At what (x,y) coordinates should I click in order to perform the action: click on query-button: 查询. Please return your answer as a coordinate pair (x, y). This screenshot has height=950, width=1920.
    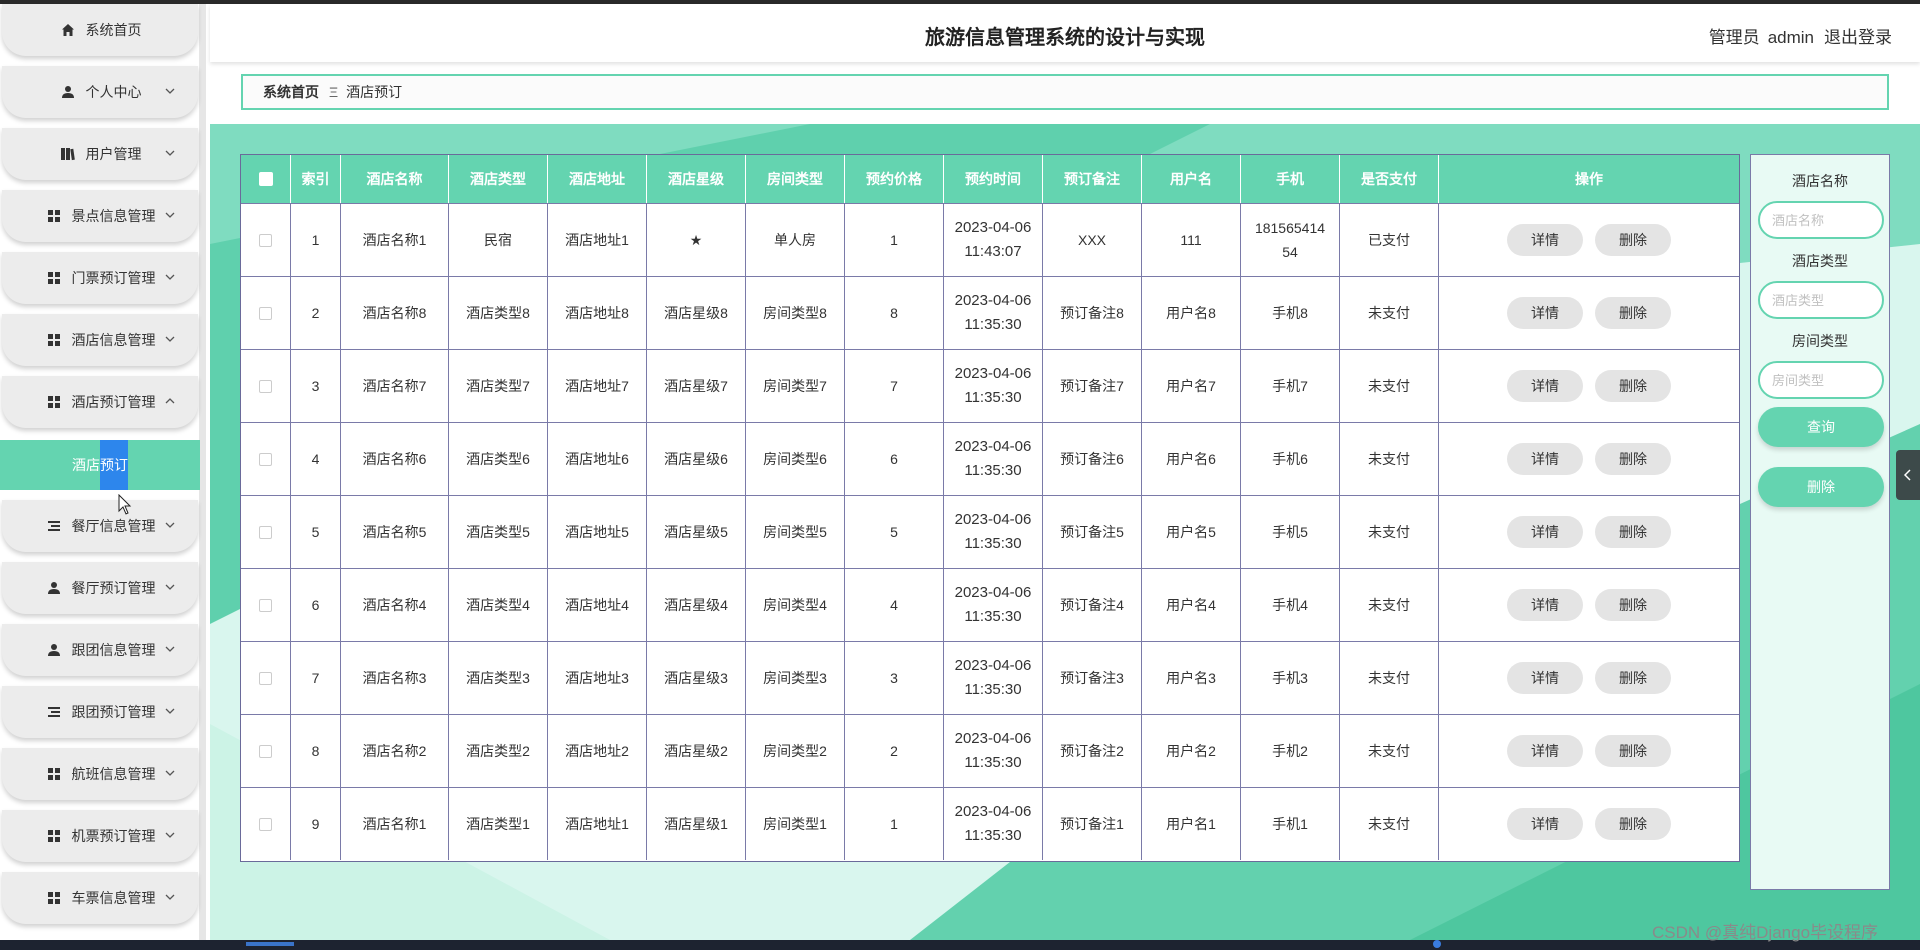
    Looking at the image, I should click on (1821, 427).